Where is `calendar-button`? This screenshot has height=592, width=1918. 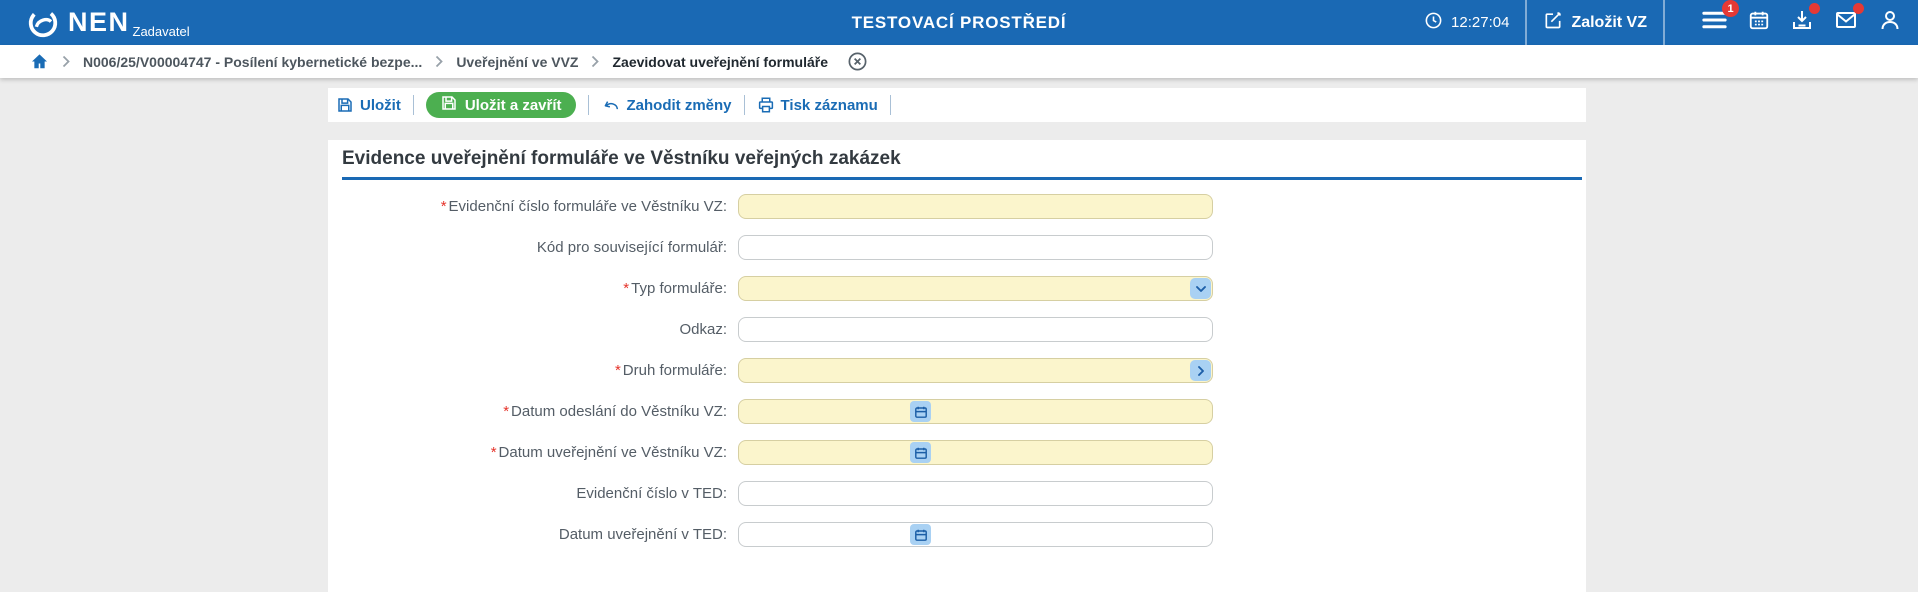
calendar-button is located at coordinates (1759, 22).